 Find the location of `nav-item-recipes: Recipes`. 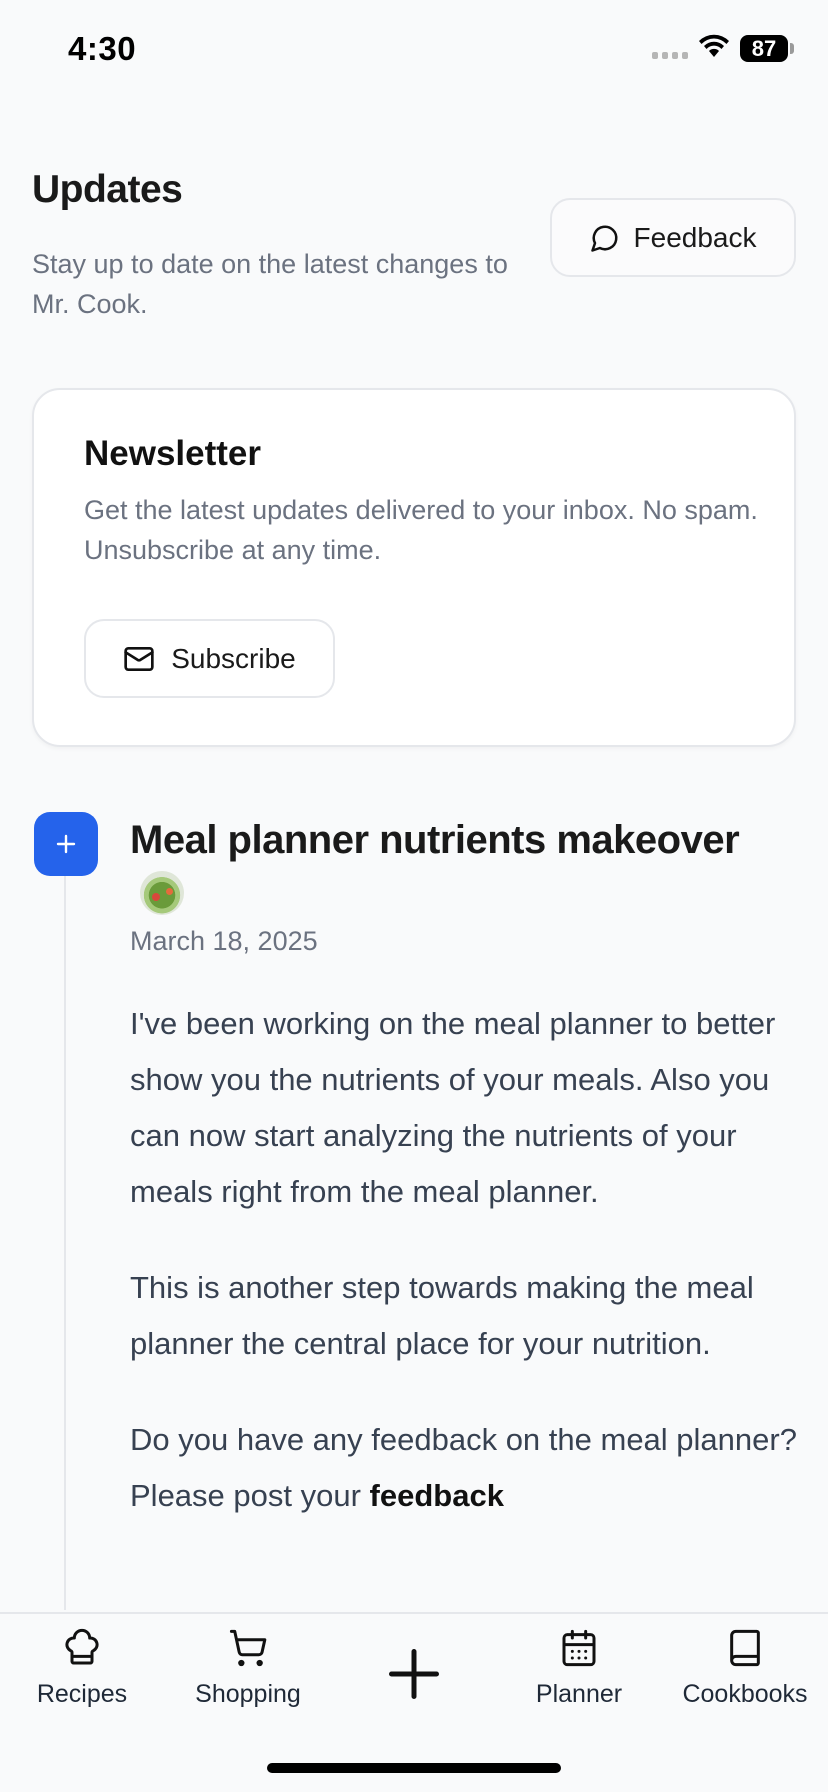

nav-item-recipes: Recipes is located at coordinates (82, 1668).